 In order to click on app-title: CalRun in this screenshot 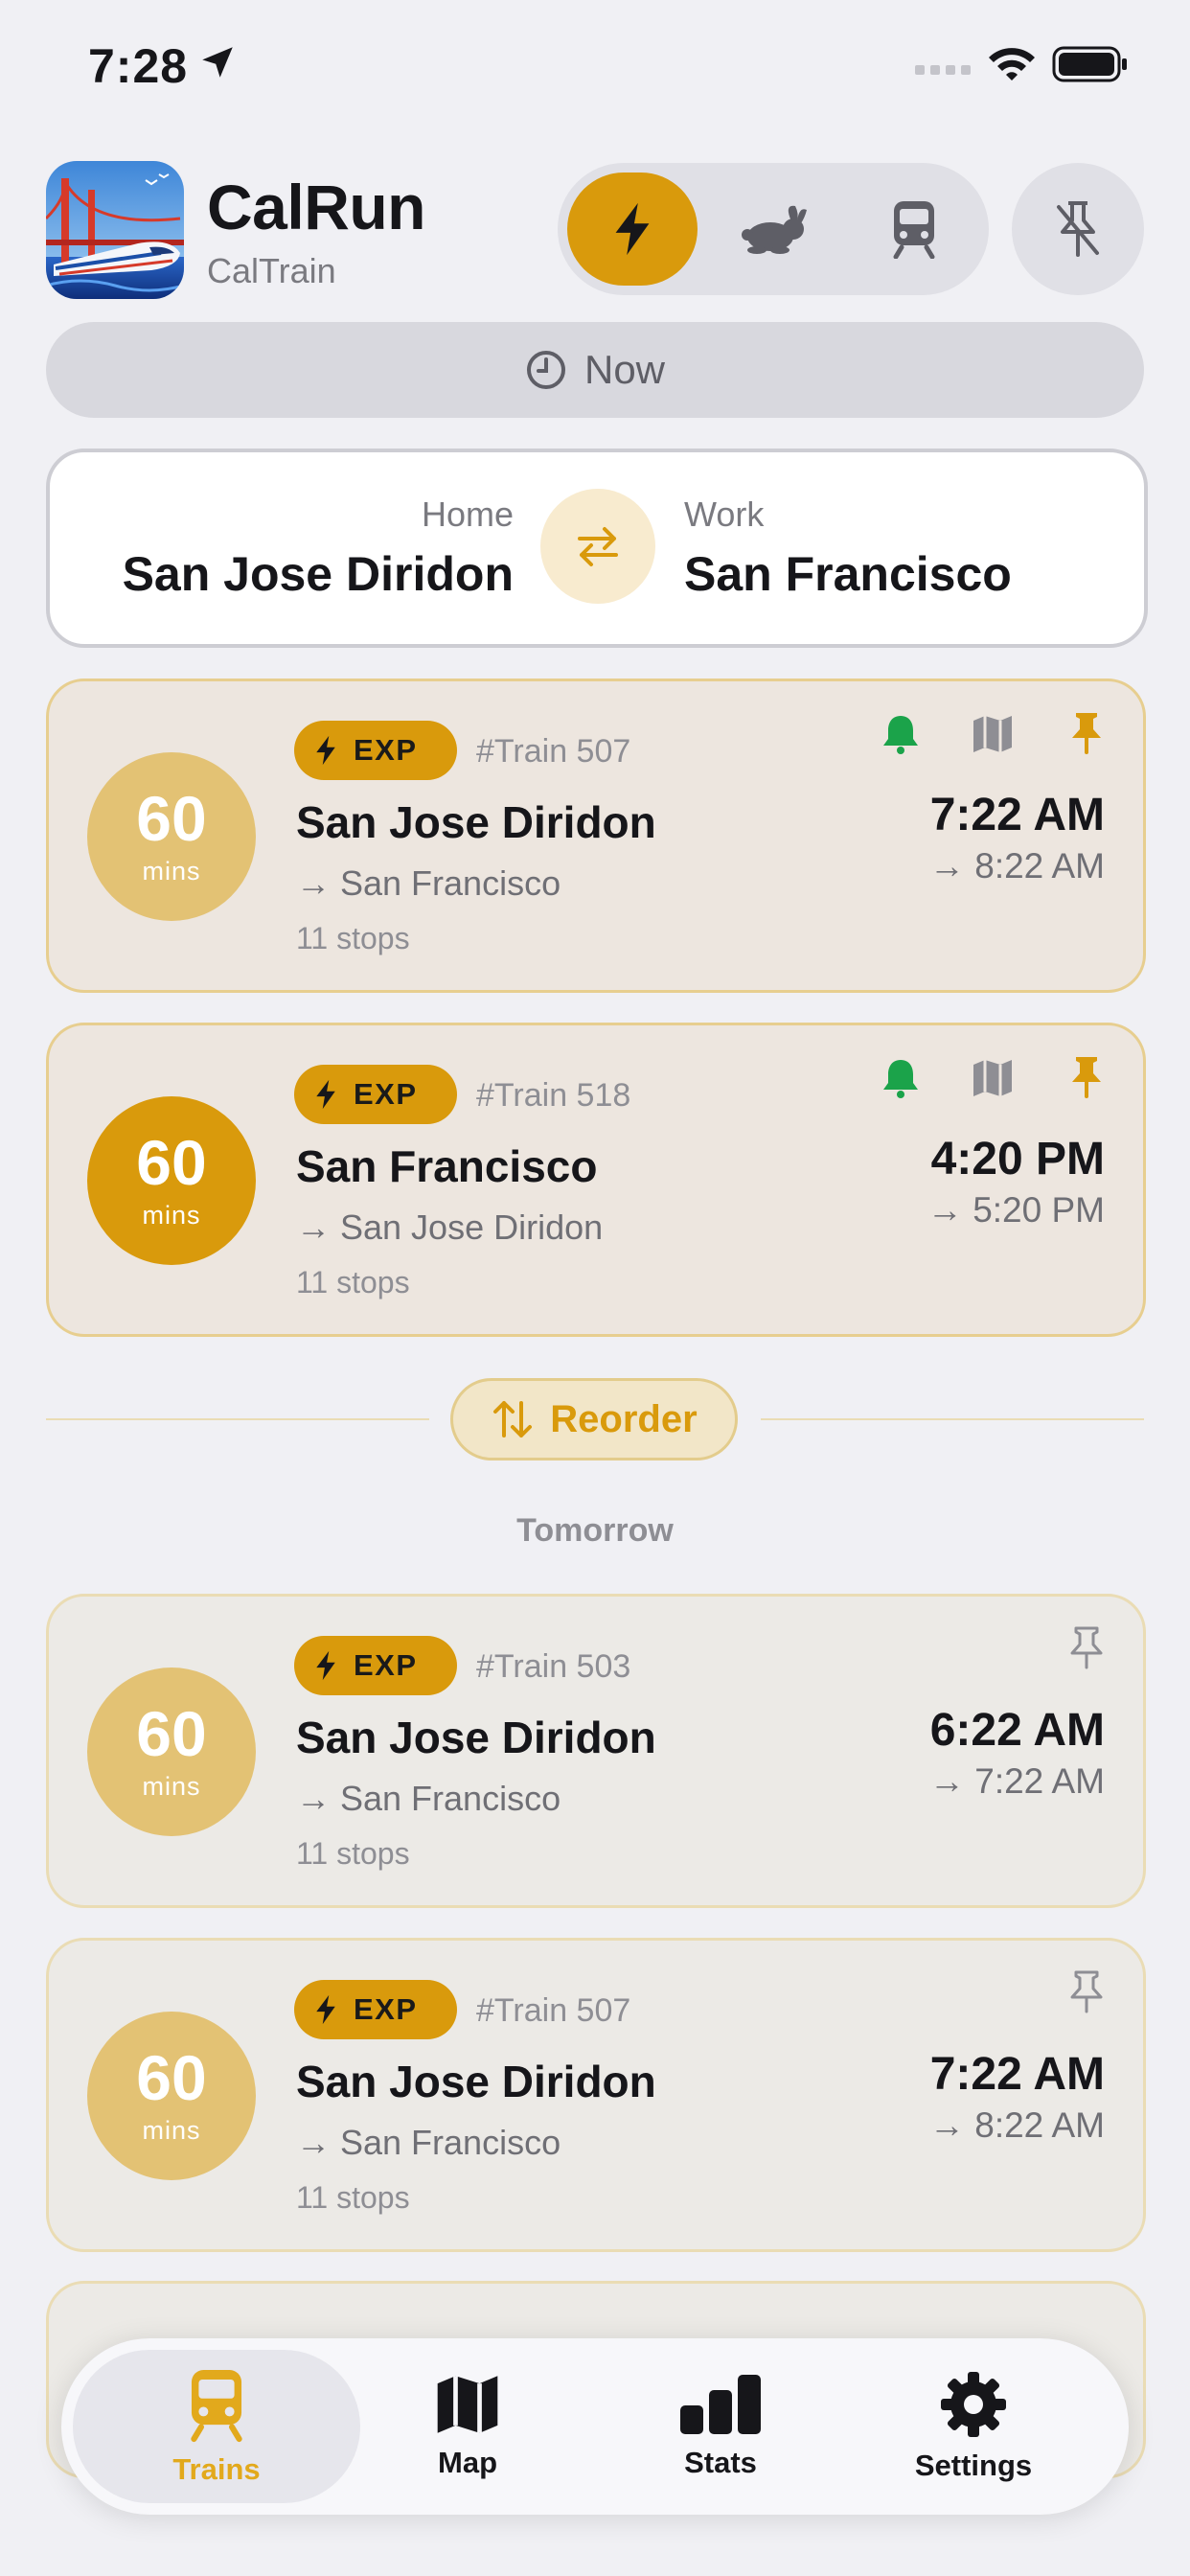, I will do `click(317, 207)`.